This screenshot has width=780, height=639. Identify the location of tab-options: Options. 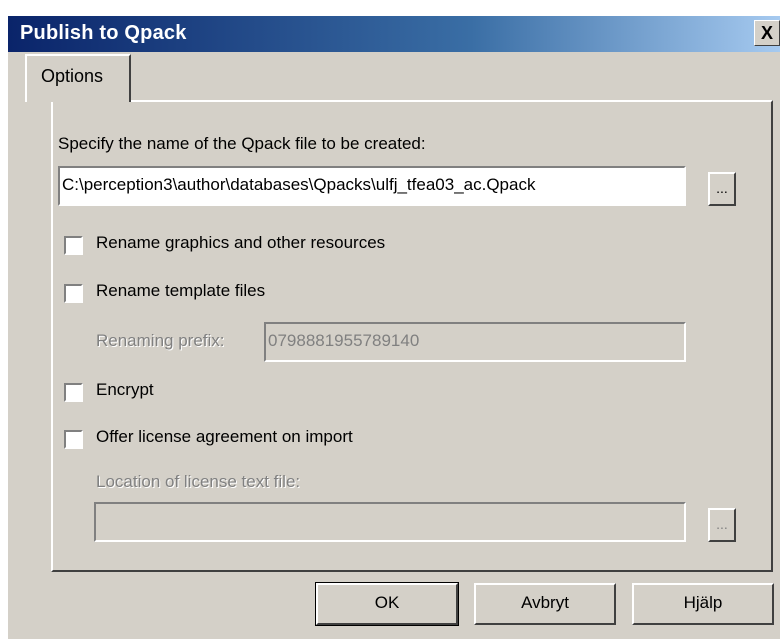
(78, 78).